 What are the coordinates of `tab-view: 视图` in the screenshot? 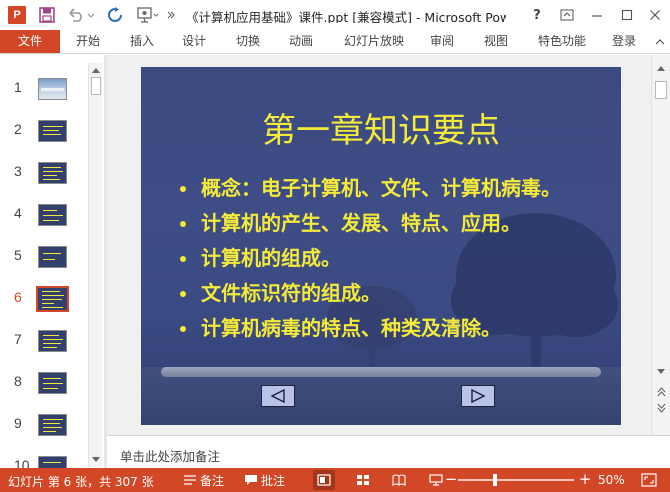 It's located at (496, 41).